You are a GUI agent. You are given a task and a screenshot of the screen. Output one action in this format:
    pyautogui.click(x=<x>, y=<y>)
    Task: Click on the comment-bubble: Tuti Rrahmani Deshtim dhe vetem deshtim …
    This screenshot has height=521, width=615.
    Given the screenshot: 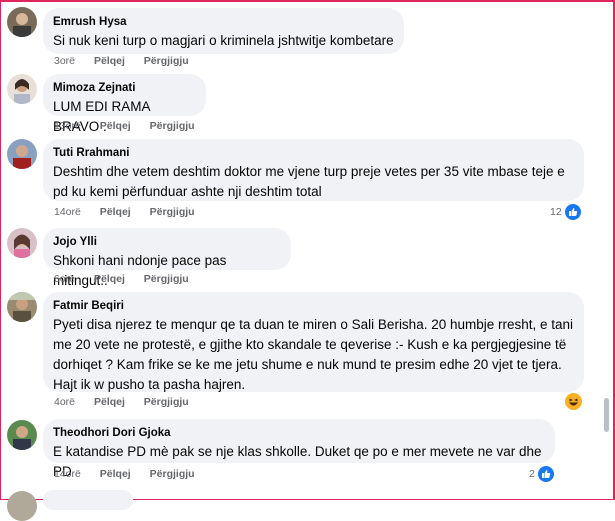 What is the action you would take?
    pyautogui.click(x=313, y=170)
    